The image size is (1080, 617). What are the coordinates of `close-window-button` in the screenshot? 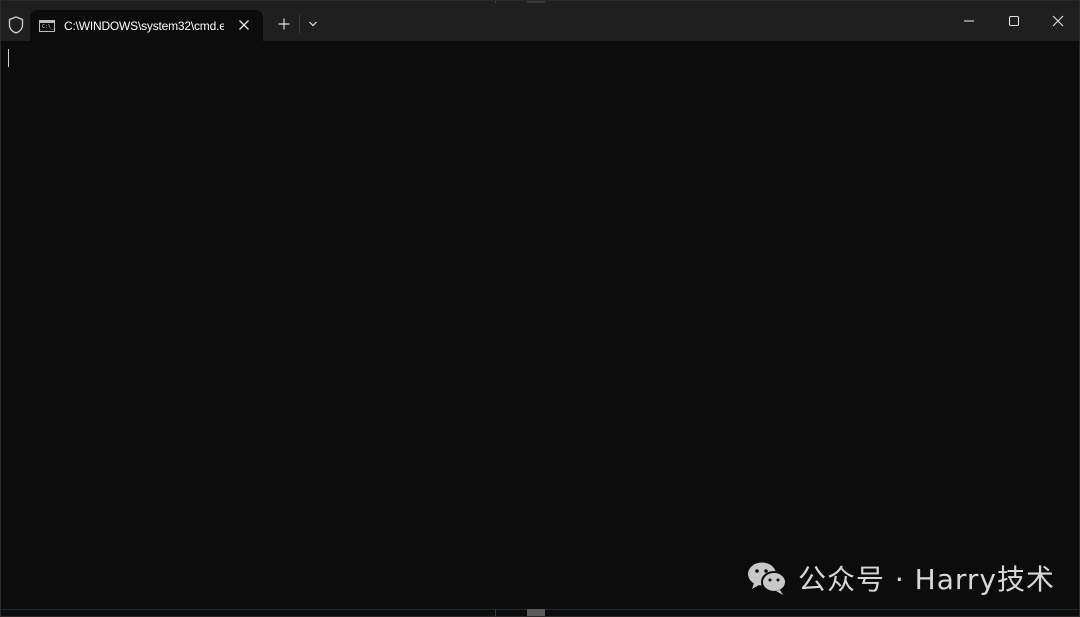 It's located at (1058, 21).